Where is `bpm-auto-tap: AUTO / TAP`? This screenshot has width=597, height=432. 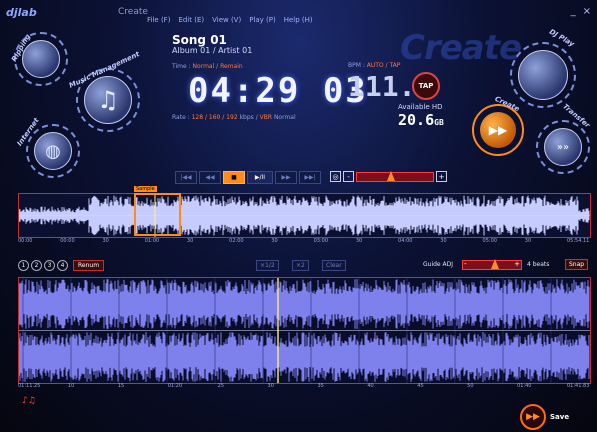
bpm-auto-tap: AUTO / TAP is located at coordinates (384, 65).